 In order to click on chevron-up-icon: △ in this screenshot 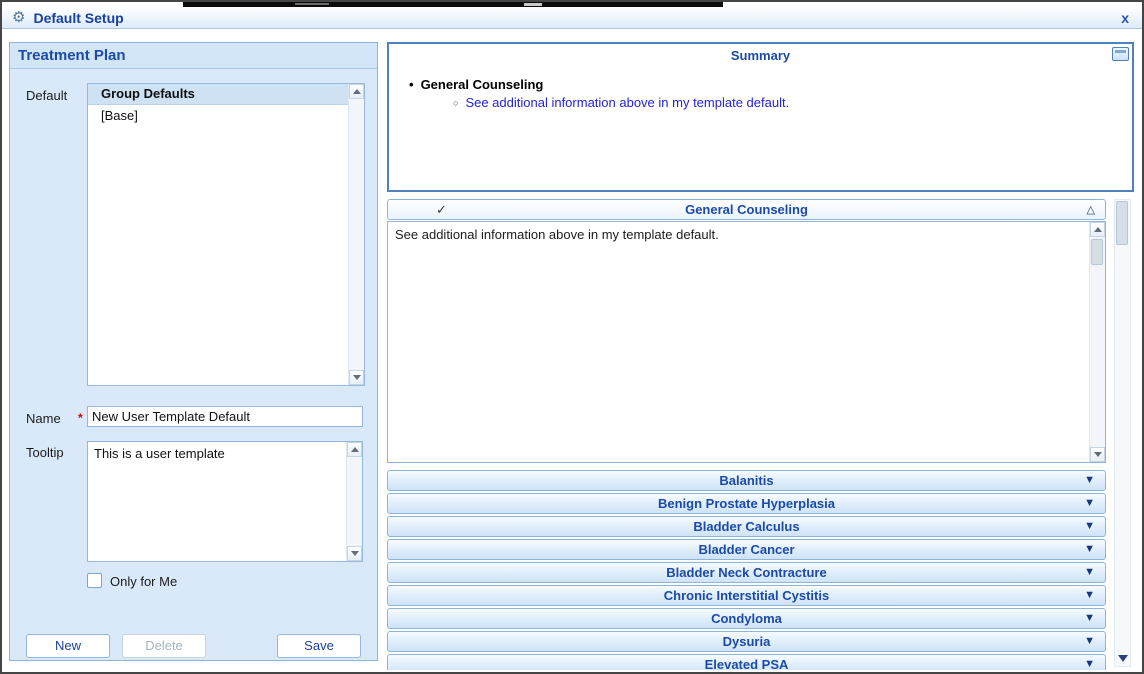, I will do `click(1091, 209)`.